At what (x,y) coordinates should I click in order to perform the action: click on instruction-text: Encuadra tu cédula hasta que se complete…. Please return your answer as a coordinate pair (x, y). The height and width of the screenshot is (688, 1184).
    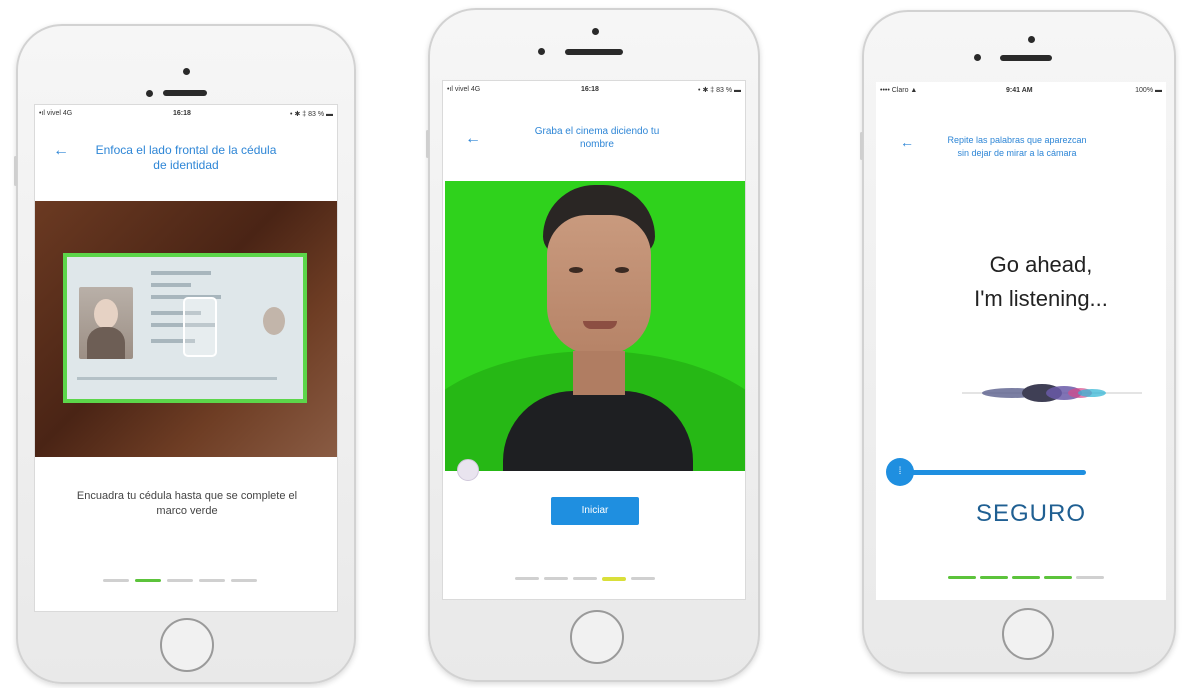
    Looking at the image, I should click on (187, 503).